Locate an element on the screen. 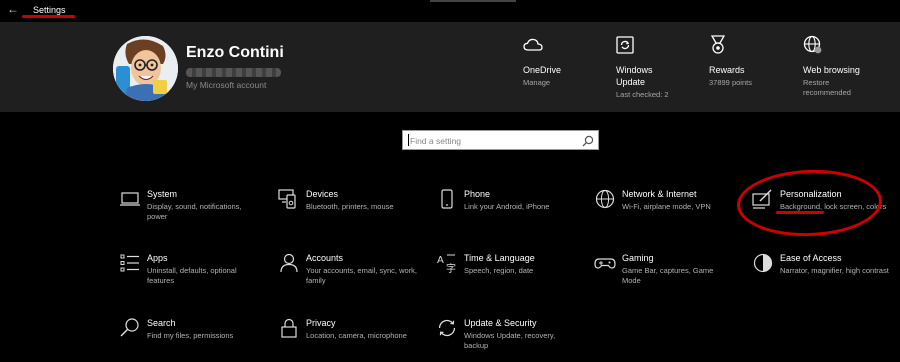 This screenshot has width=900, height=362. tile-description: Display, sound, notifications, power is located at coordinates (194, 211).